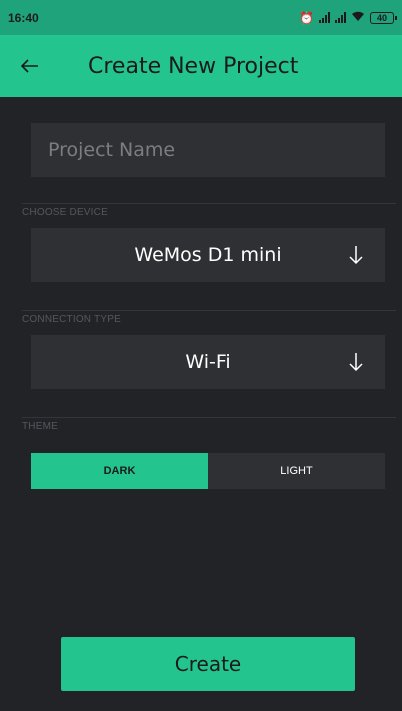 The image size is (402, 711). Describe the element at coordinates (23, 17) in the screenshot. I see `status-time: 16:40` at that location.